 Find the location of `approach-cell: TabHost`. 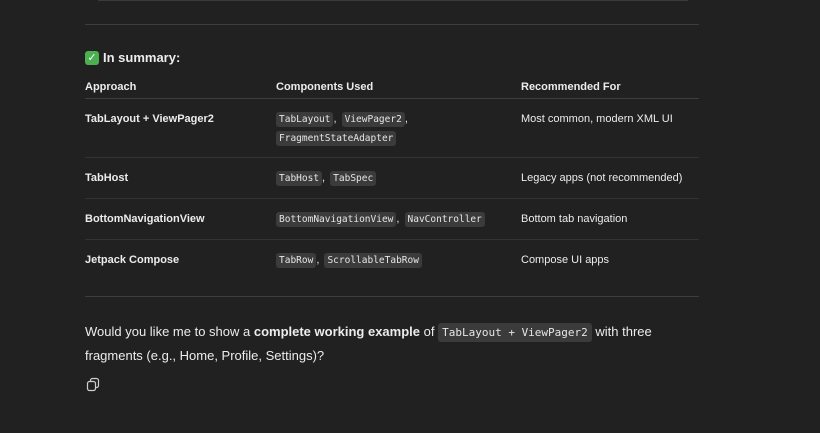

approach-cell: TabHost is located at coordinates (107, 178).